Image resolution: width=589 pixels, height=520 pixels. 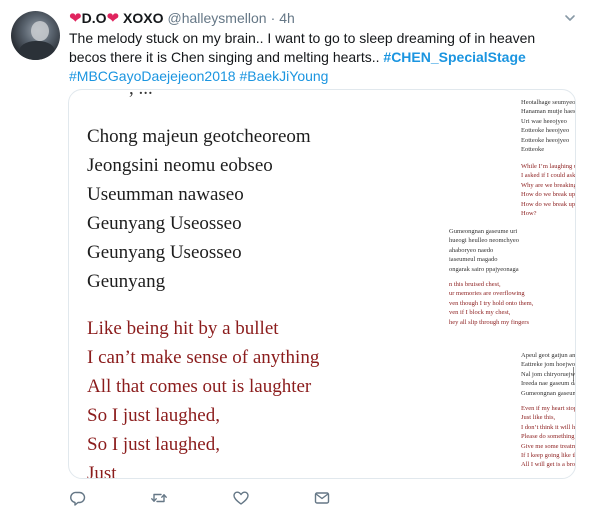 What do you see at coordinates (548, 185) in the screenshot?
I see `lyric-block-line: Why are we breaking up?` at bounding box center [548, 185].